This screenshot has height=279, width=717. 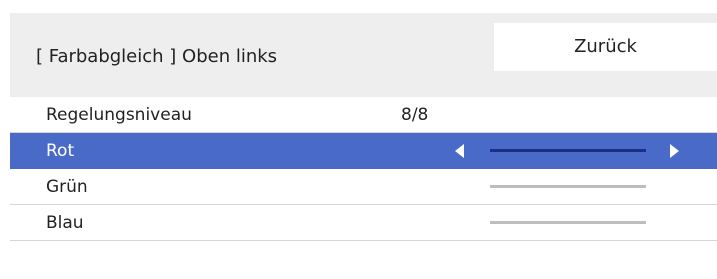 What do you see at coordinates (459, 151) in the screenshot?
I see `arrow-left-icon` at bounding box center [459, 151].